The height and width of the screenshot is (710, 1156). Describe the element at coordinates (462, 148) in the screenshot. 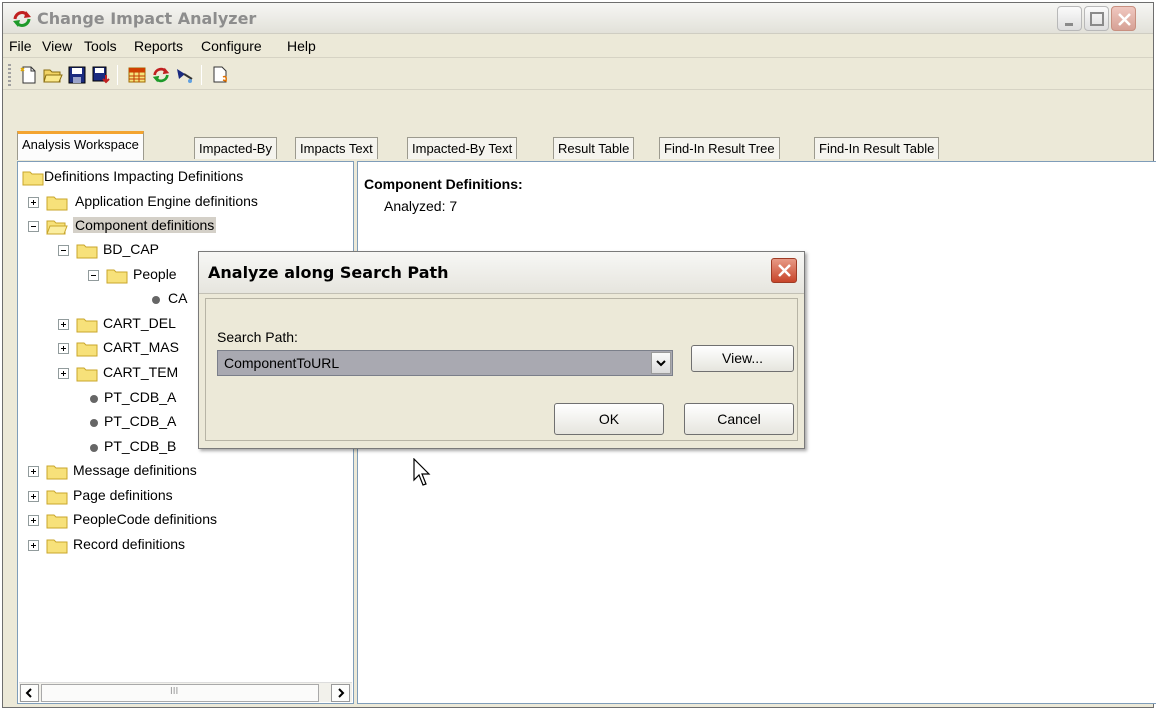

I see `tab-impacted-by-text: Impacted-By Text` at that location.